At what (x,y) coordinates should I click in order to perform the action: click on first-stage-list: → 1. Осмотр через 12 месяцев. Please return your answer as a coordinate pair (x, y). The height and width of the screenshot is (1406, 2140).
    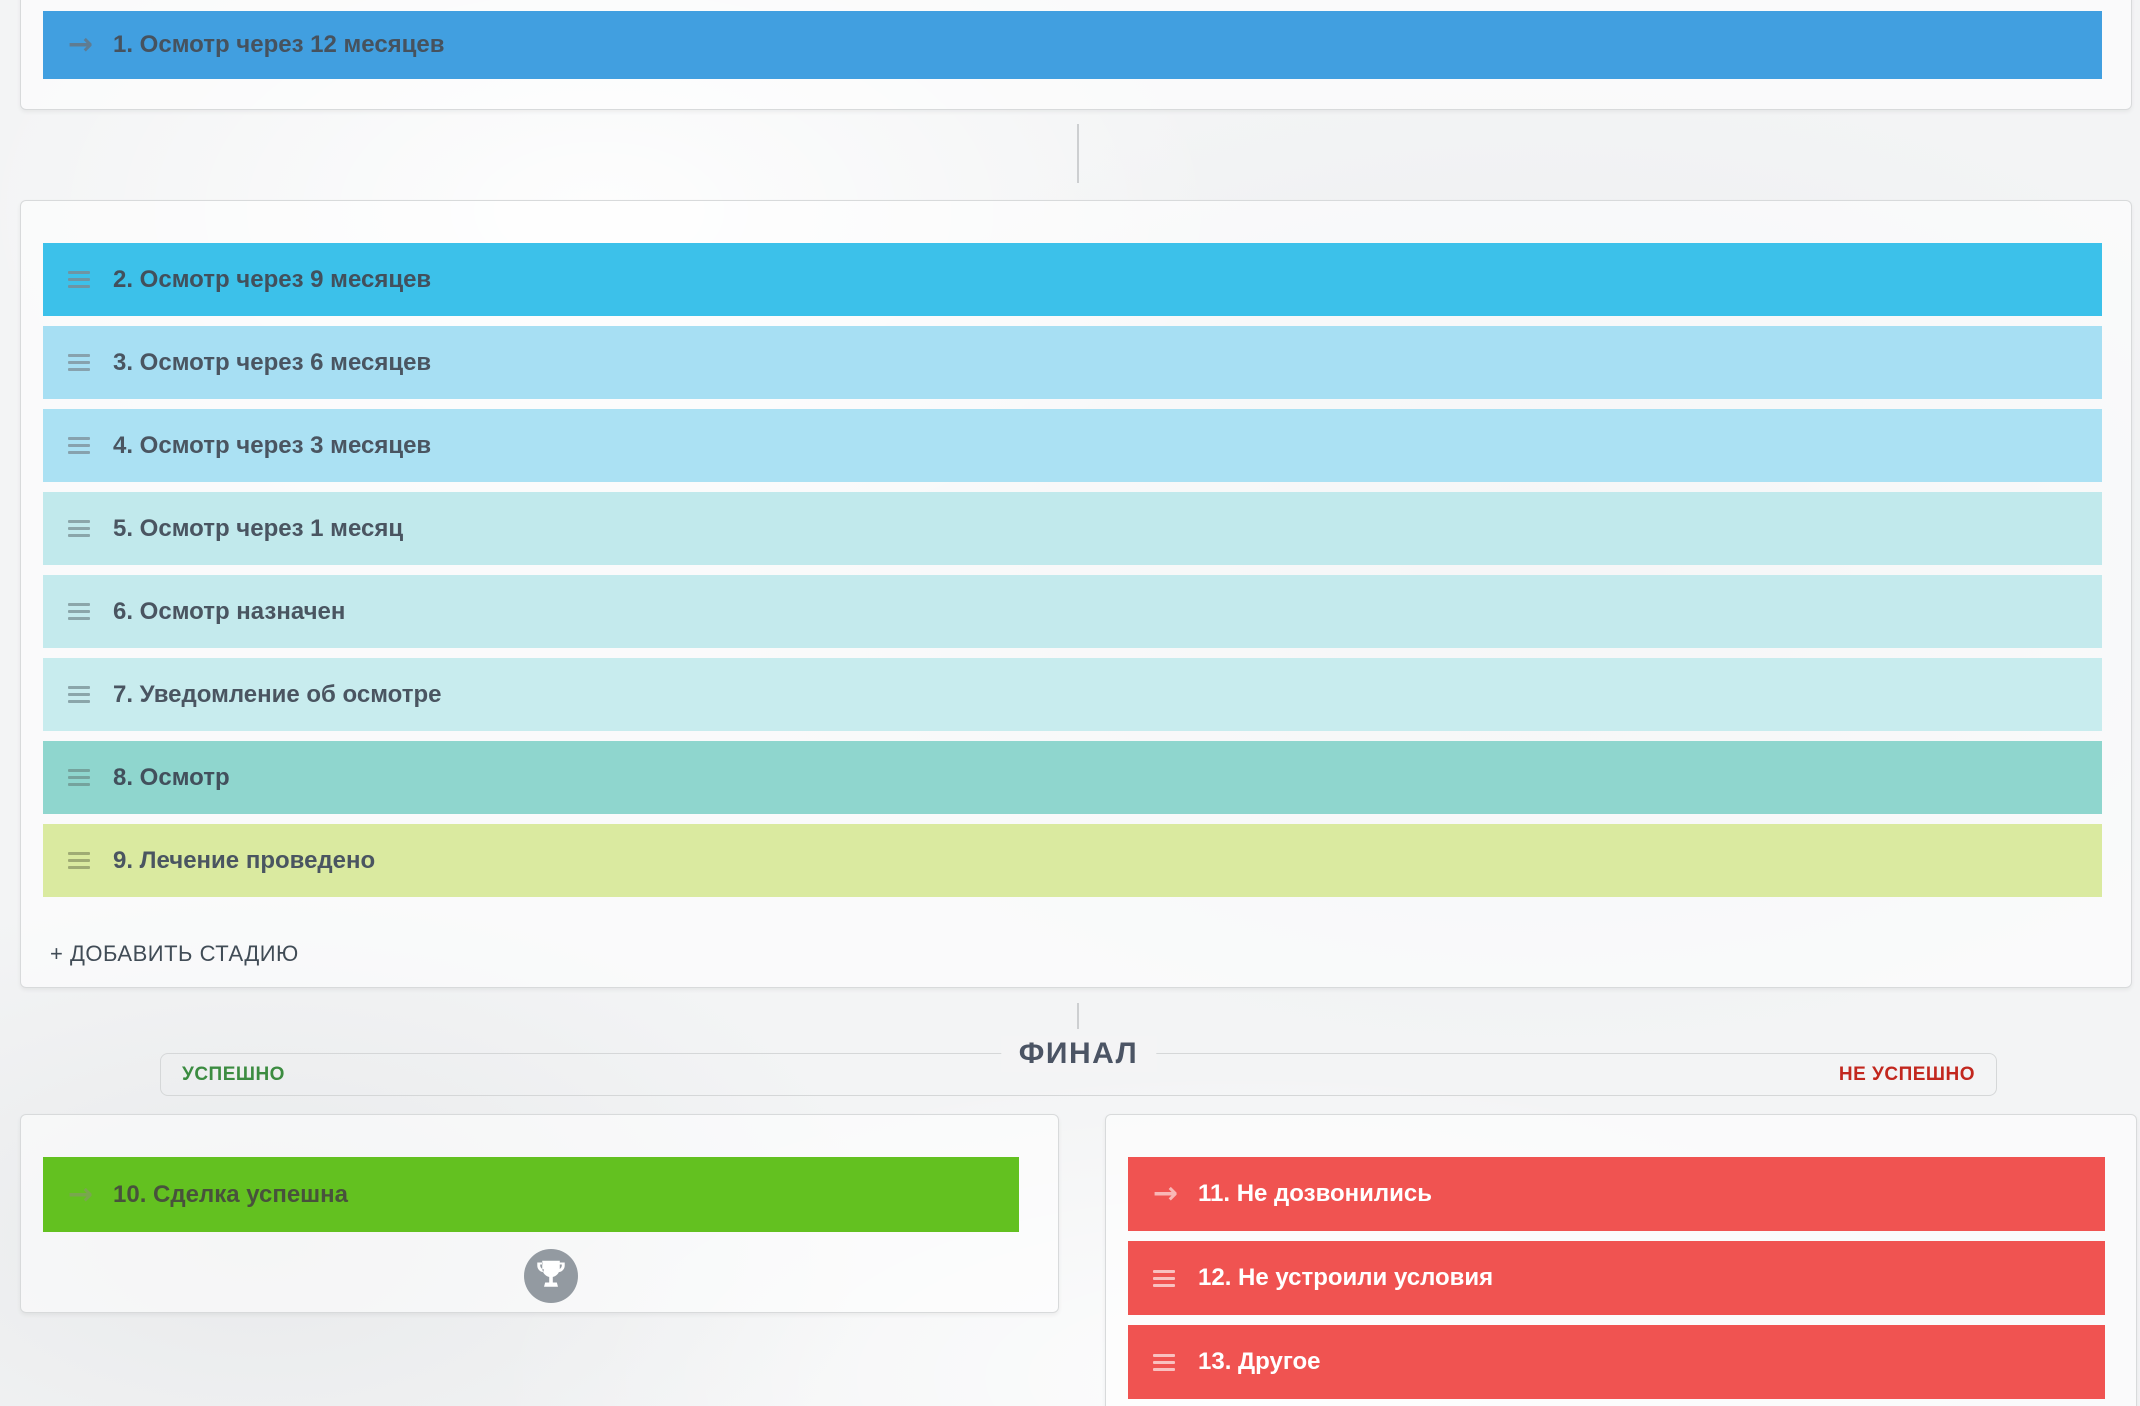
    Looking at the image, I should click on (1076, 45).